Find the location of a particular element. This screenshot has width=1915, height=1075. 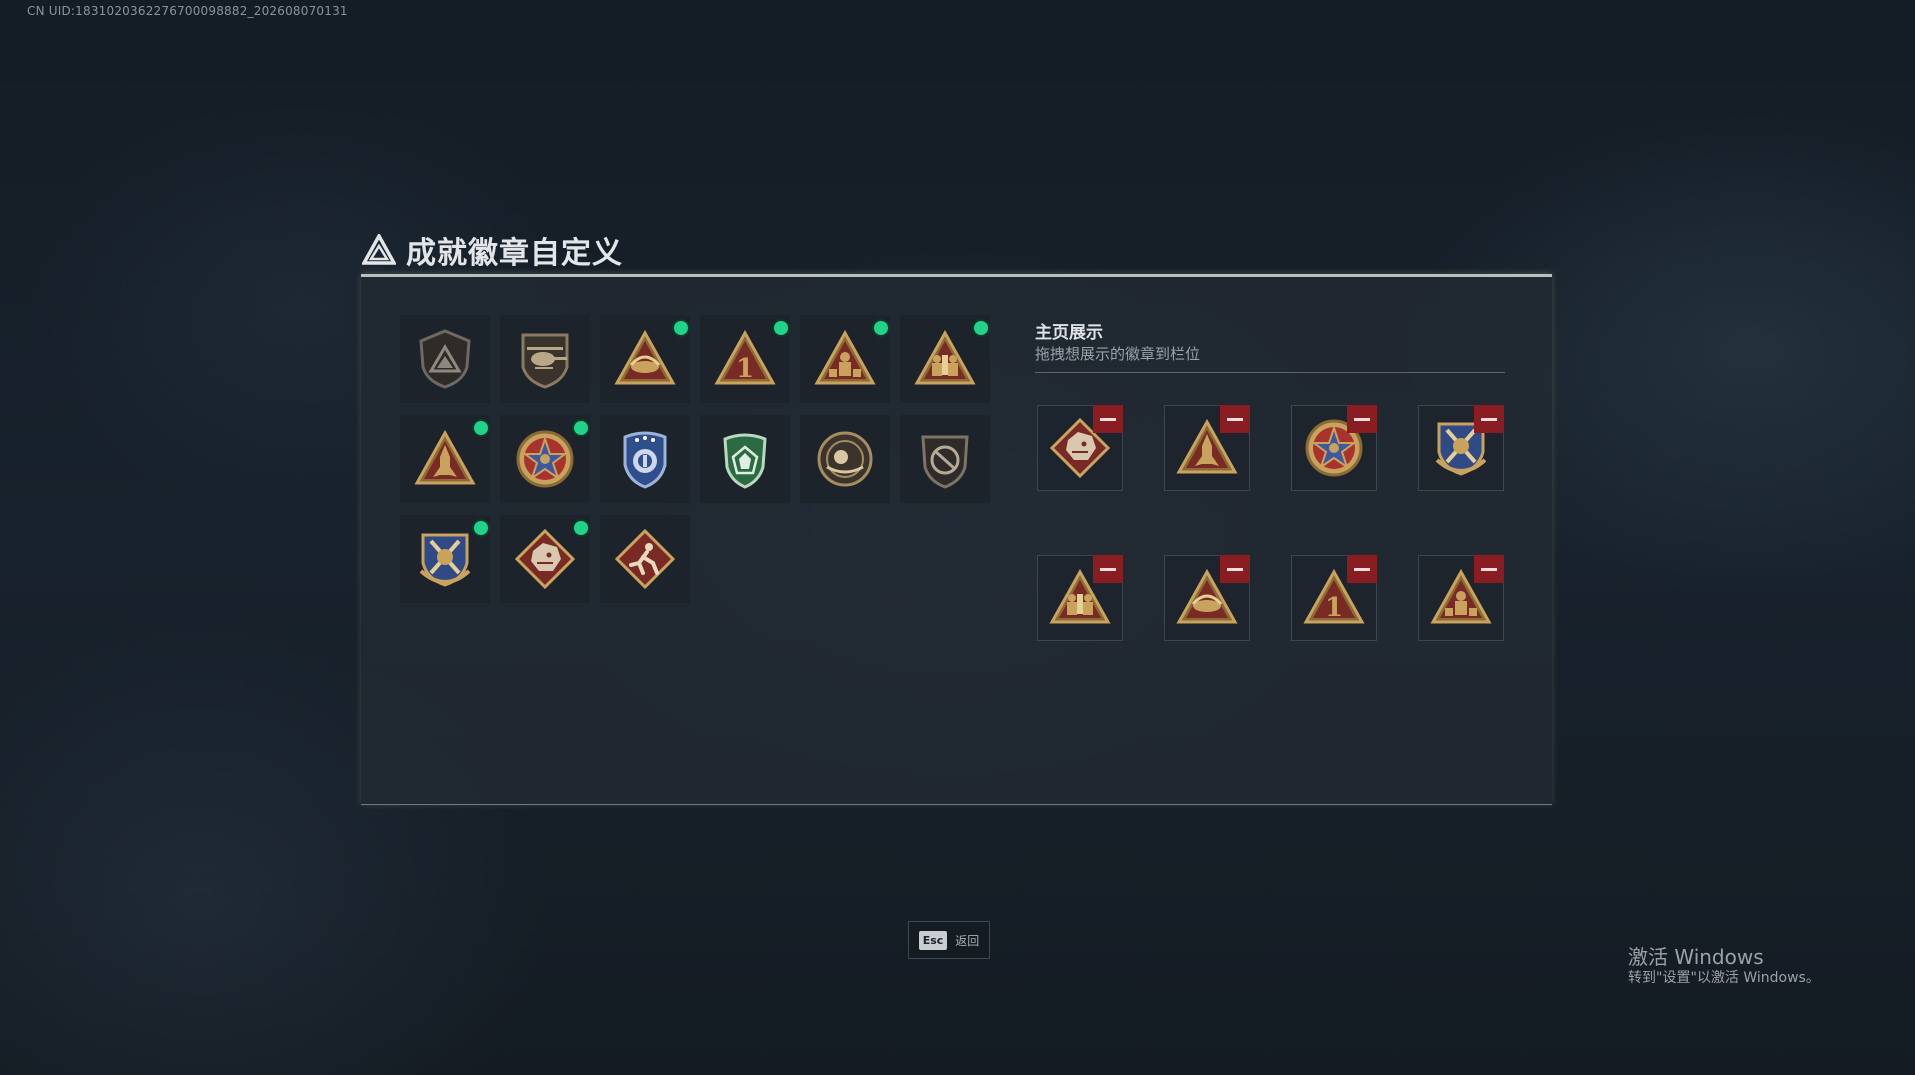

helicopter-badge-icon is located at coordinates (545, 359).